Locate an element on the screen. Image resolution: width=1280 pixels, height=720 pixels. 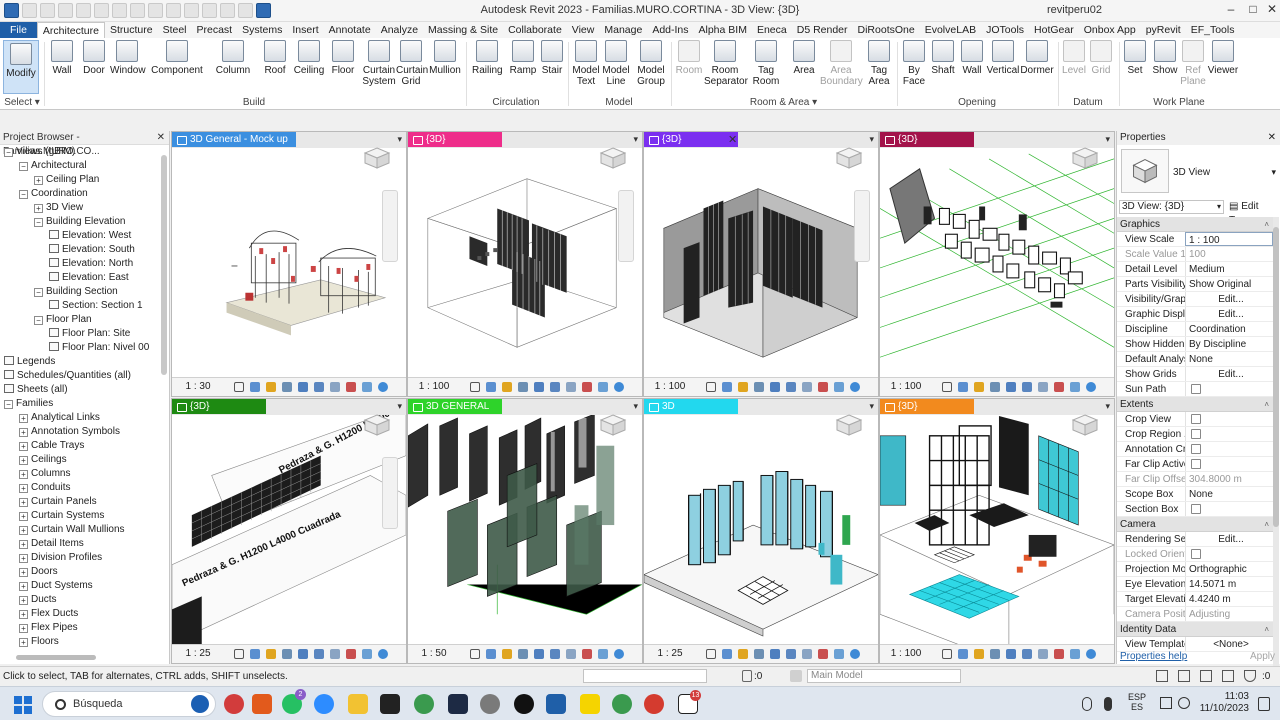
viewport-3d-1: {3D} ▾ 1 : 100 is located at coordinates (525, 264).